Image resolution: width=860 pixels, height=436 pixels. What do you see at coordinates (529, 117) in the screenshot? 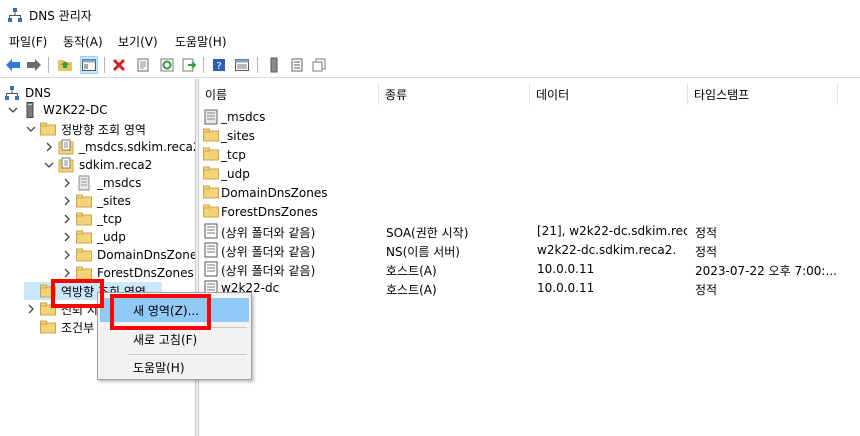
I see `list-row: _msdcs` at bounding box center [529, 117].